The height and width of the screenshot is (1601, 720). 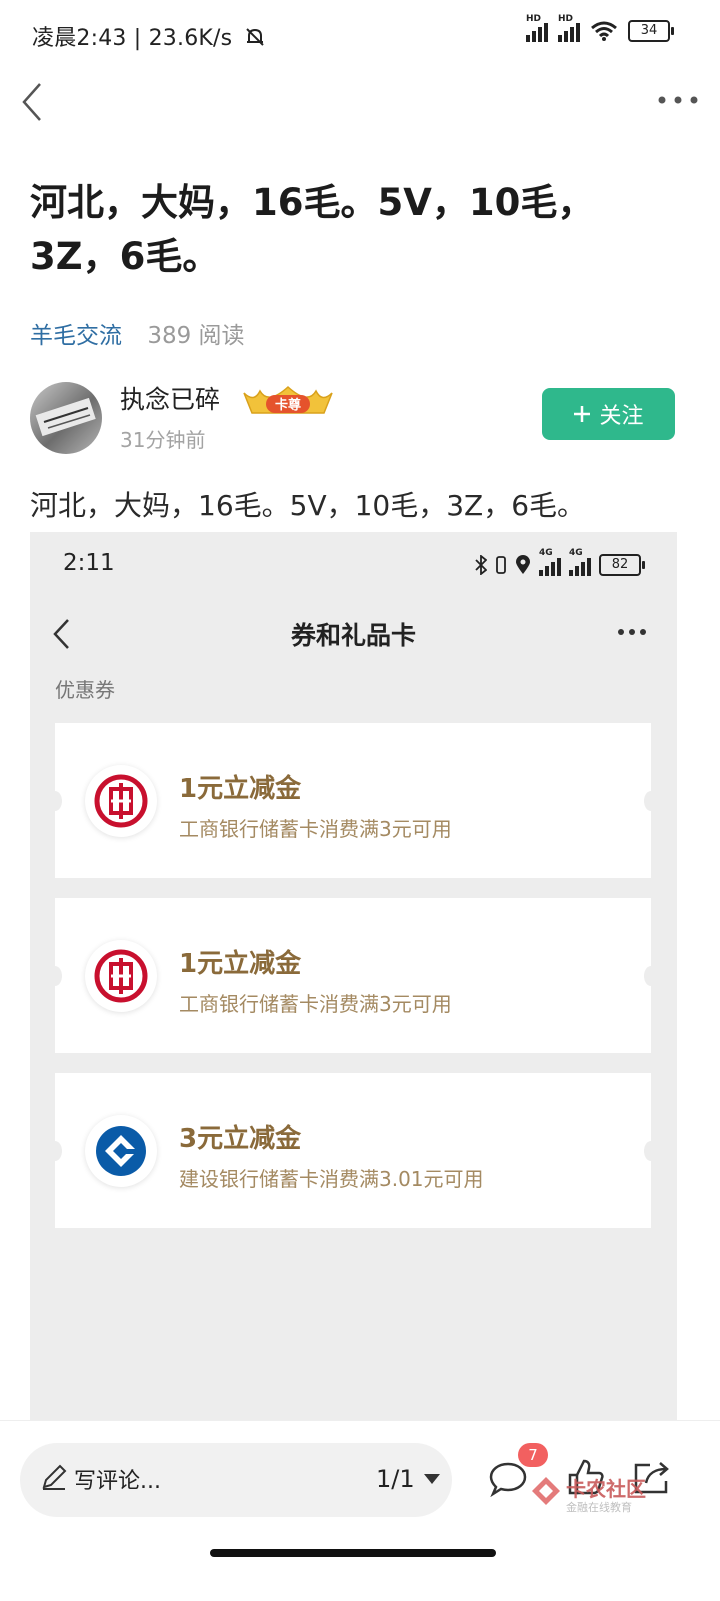 I want to click on embedded-status-icons: 4G 4G 82, so click(x=560, y=562).